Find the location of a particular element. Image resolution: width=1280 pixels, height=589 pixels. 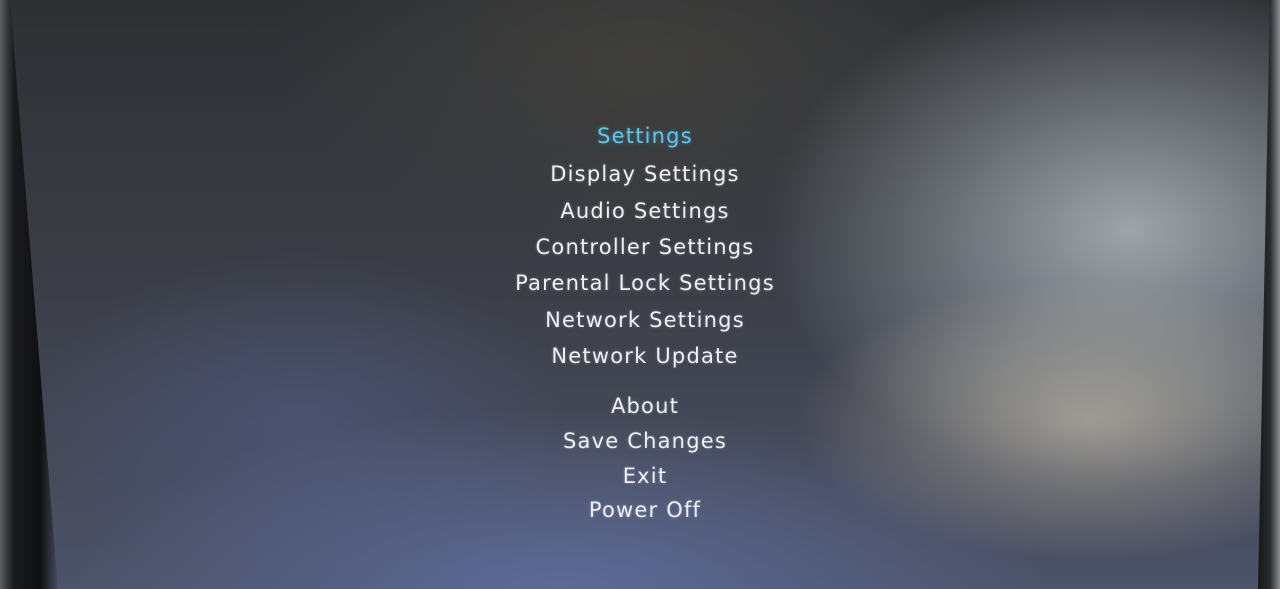

menu-item-save-changes: Save Changes is located at coordinates (640, 441).